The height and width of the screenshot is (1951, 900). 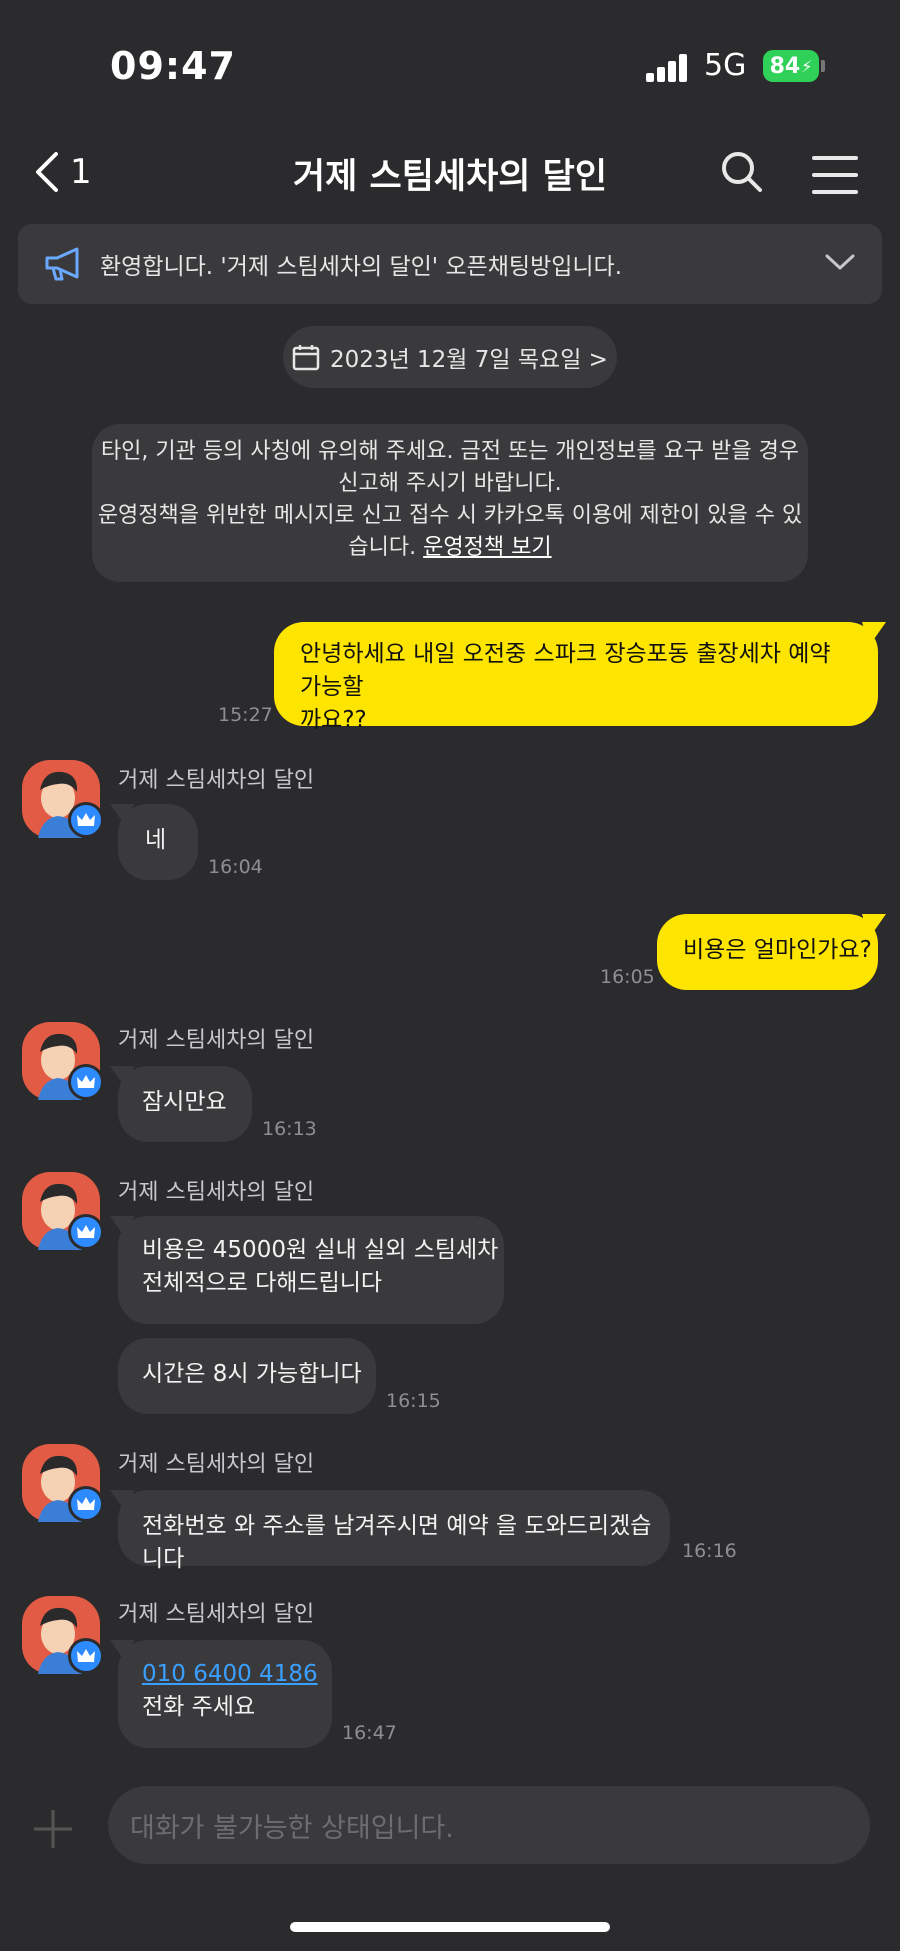 I want to click on message-text: 시간은 8시 가능합니다, so click(x=252, y=1374).